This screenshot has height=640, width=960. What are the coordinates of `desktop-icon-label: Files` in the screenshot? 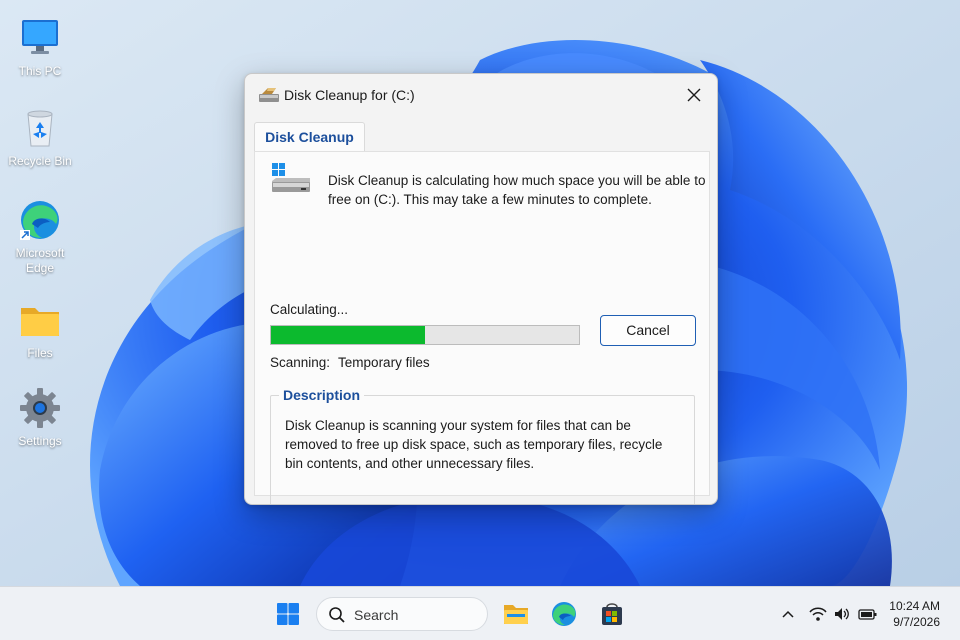 It's located at (40, 353).